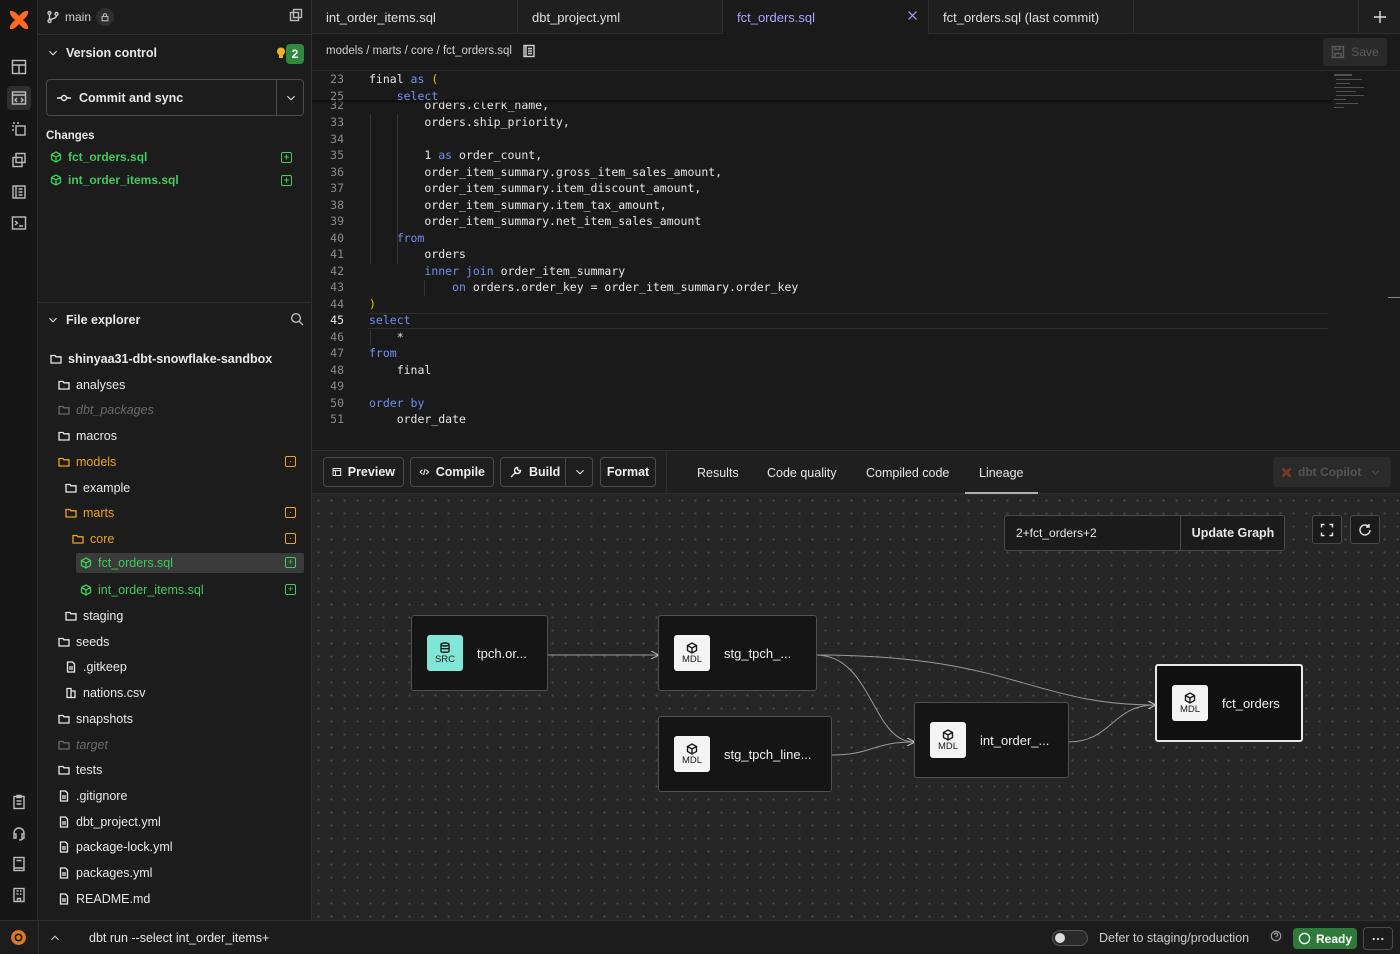 The image size is (1400, 954). I want to click on folder-item: example, so click(184, 488).